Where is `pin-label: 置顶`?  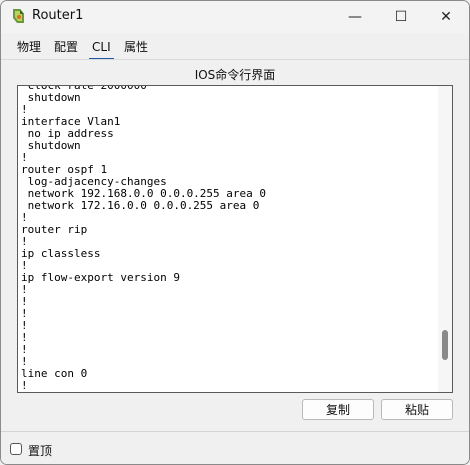
pin-label: 置顶 is located at coordinates (40, 451).